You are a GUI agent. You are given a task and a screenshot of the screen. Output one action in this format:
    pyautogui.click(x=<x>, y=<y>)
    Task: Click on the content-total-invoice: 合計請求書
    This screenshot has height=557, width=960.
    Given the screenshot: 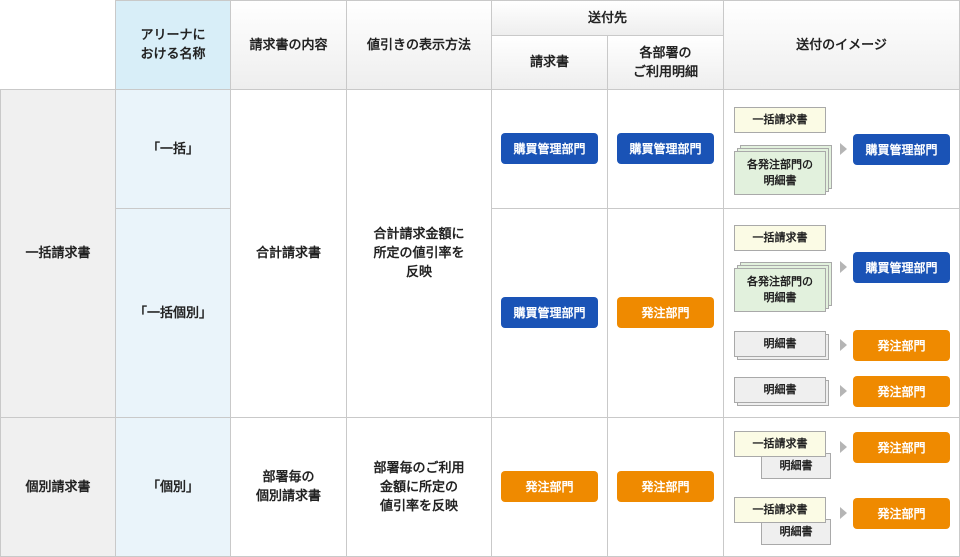 What is the action you would take?
    pyautogui.click(x=288, y=253)
    